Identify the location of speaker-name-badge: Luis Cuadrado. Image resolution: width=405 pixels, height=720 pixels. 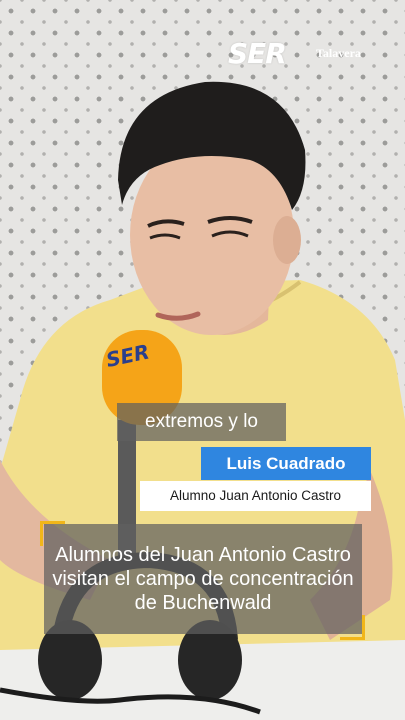
(286, 463).